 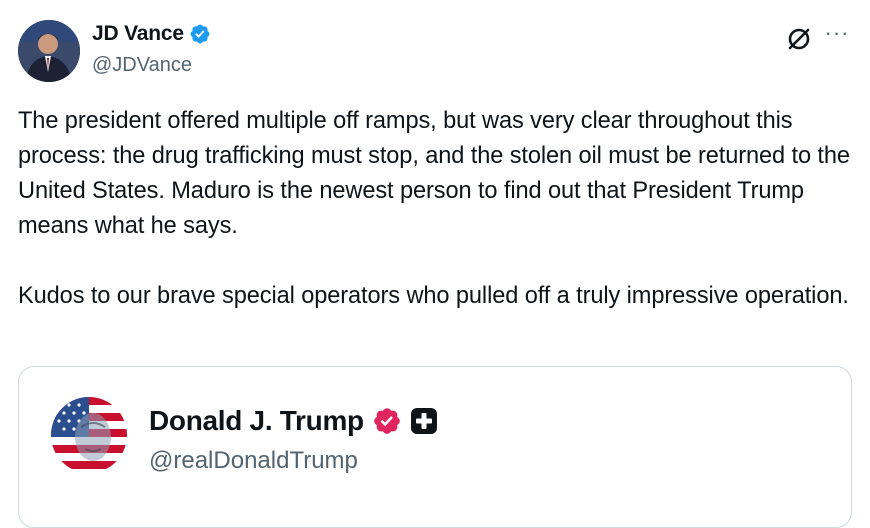 I want to click on quoted-author-name-row: Donald J. Trump, so click(x=293, y=421).